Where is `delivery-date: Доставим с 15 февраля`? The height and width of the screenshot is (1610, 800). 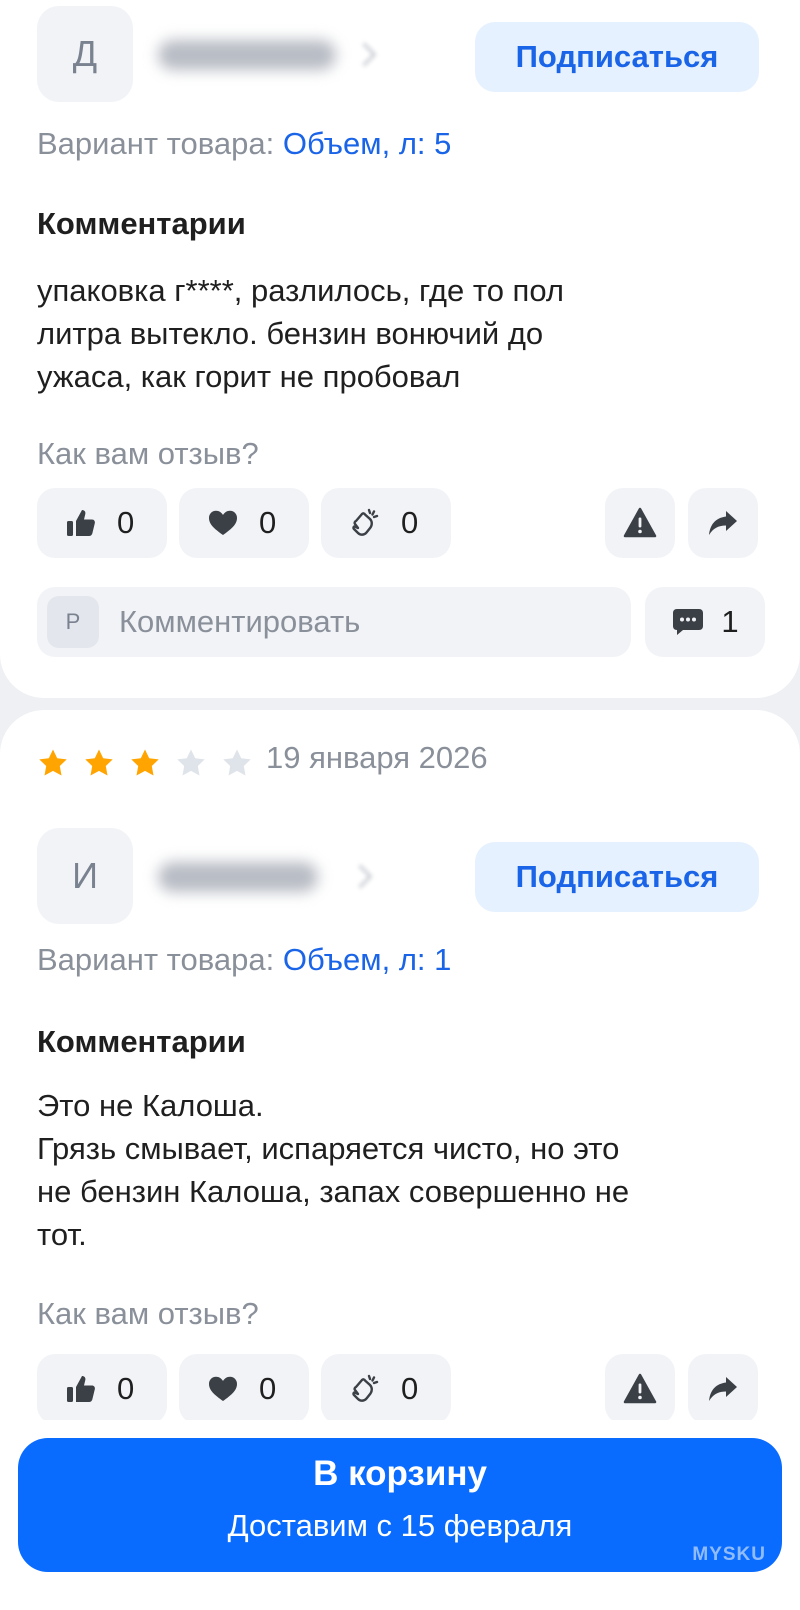 delivery-date: Доставим с 15 февраля is located at coordinates (400, 1525).